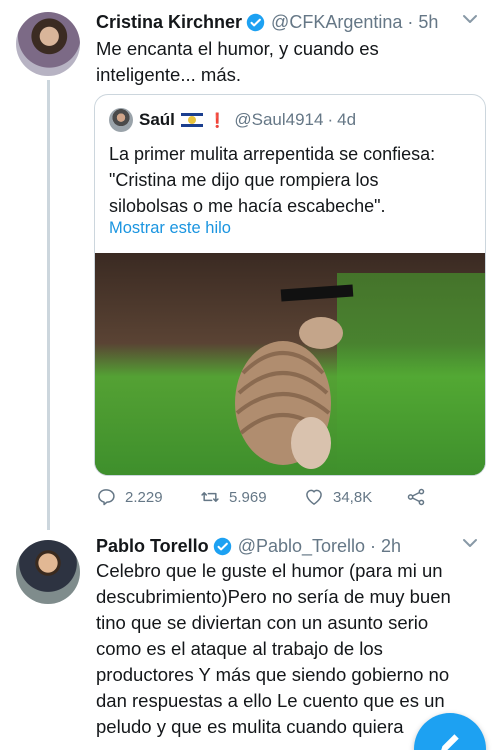 The image size is (493, 750). What do you see at coordinates (152, 546) in the screenshot?
I see `author-name: Pablo Torello` at bounding box center [152, 546].